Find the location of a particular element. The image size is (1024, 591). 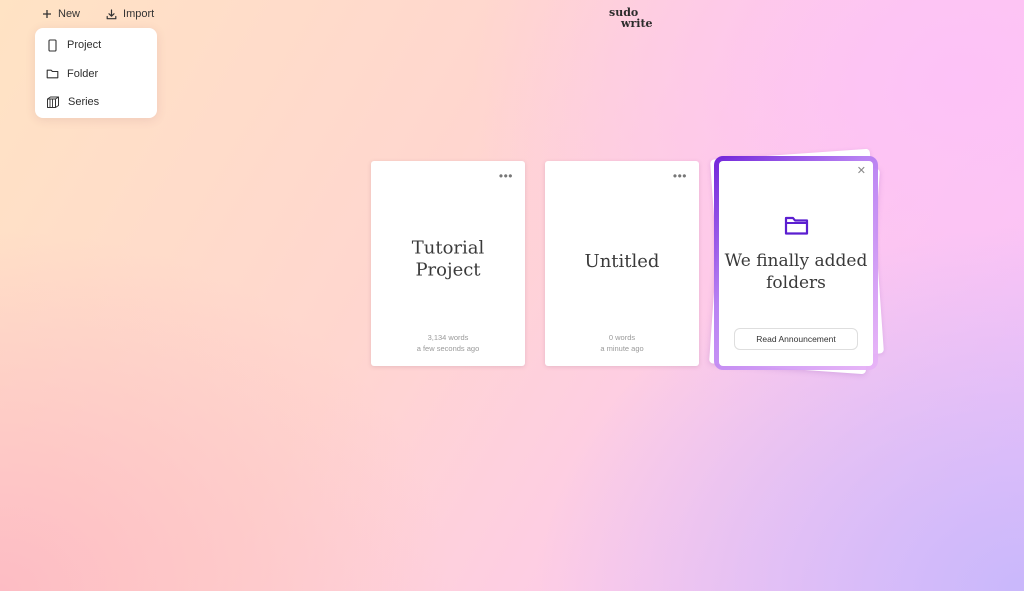

word-count: 0 words is located at coordinates (622, 337).